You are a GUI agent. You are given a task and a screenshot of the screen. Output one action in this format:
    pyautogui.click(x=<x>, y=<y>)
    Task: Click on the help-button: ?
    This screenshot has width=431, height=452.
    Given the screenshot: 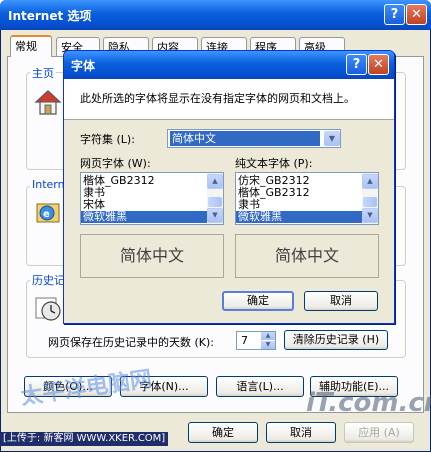 What is the action you would take?
    pyautogui.click(x=394, y=14)
    